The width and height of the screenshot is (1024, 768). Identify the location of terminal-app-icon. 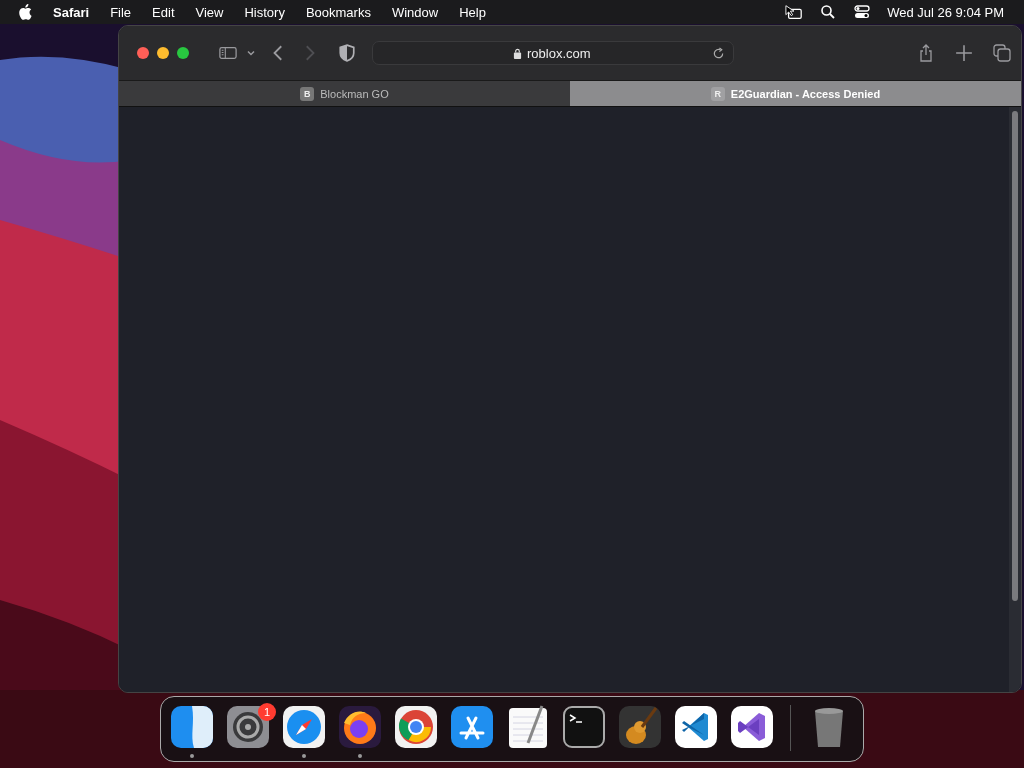
(584, 727).